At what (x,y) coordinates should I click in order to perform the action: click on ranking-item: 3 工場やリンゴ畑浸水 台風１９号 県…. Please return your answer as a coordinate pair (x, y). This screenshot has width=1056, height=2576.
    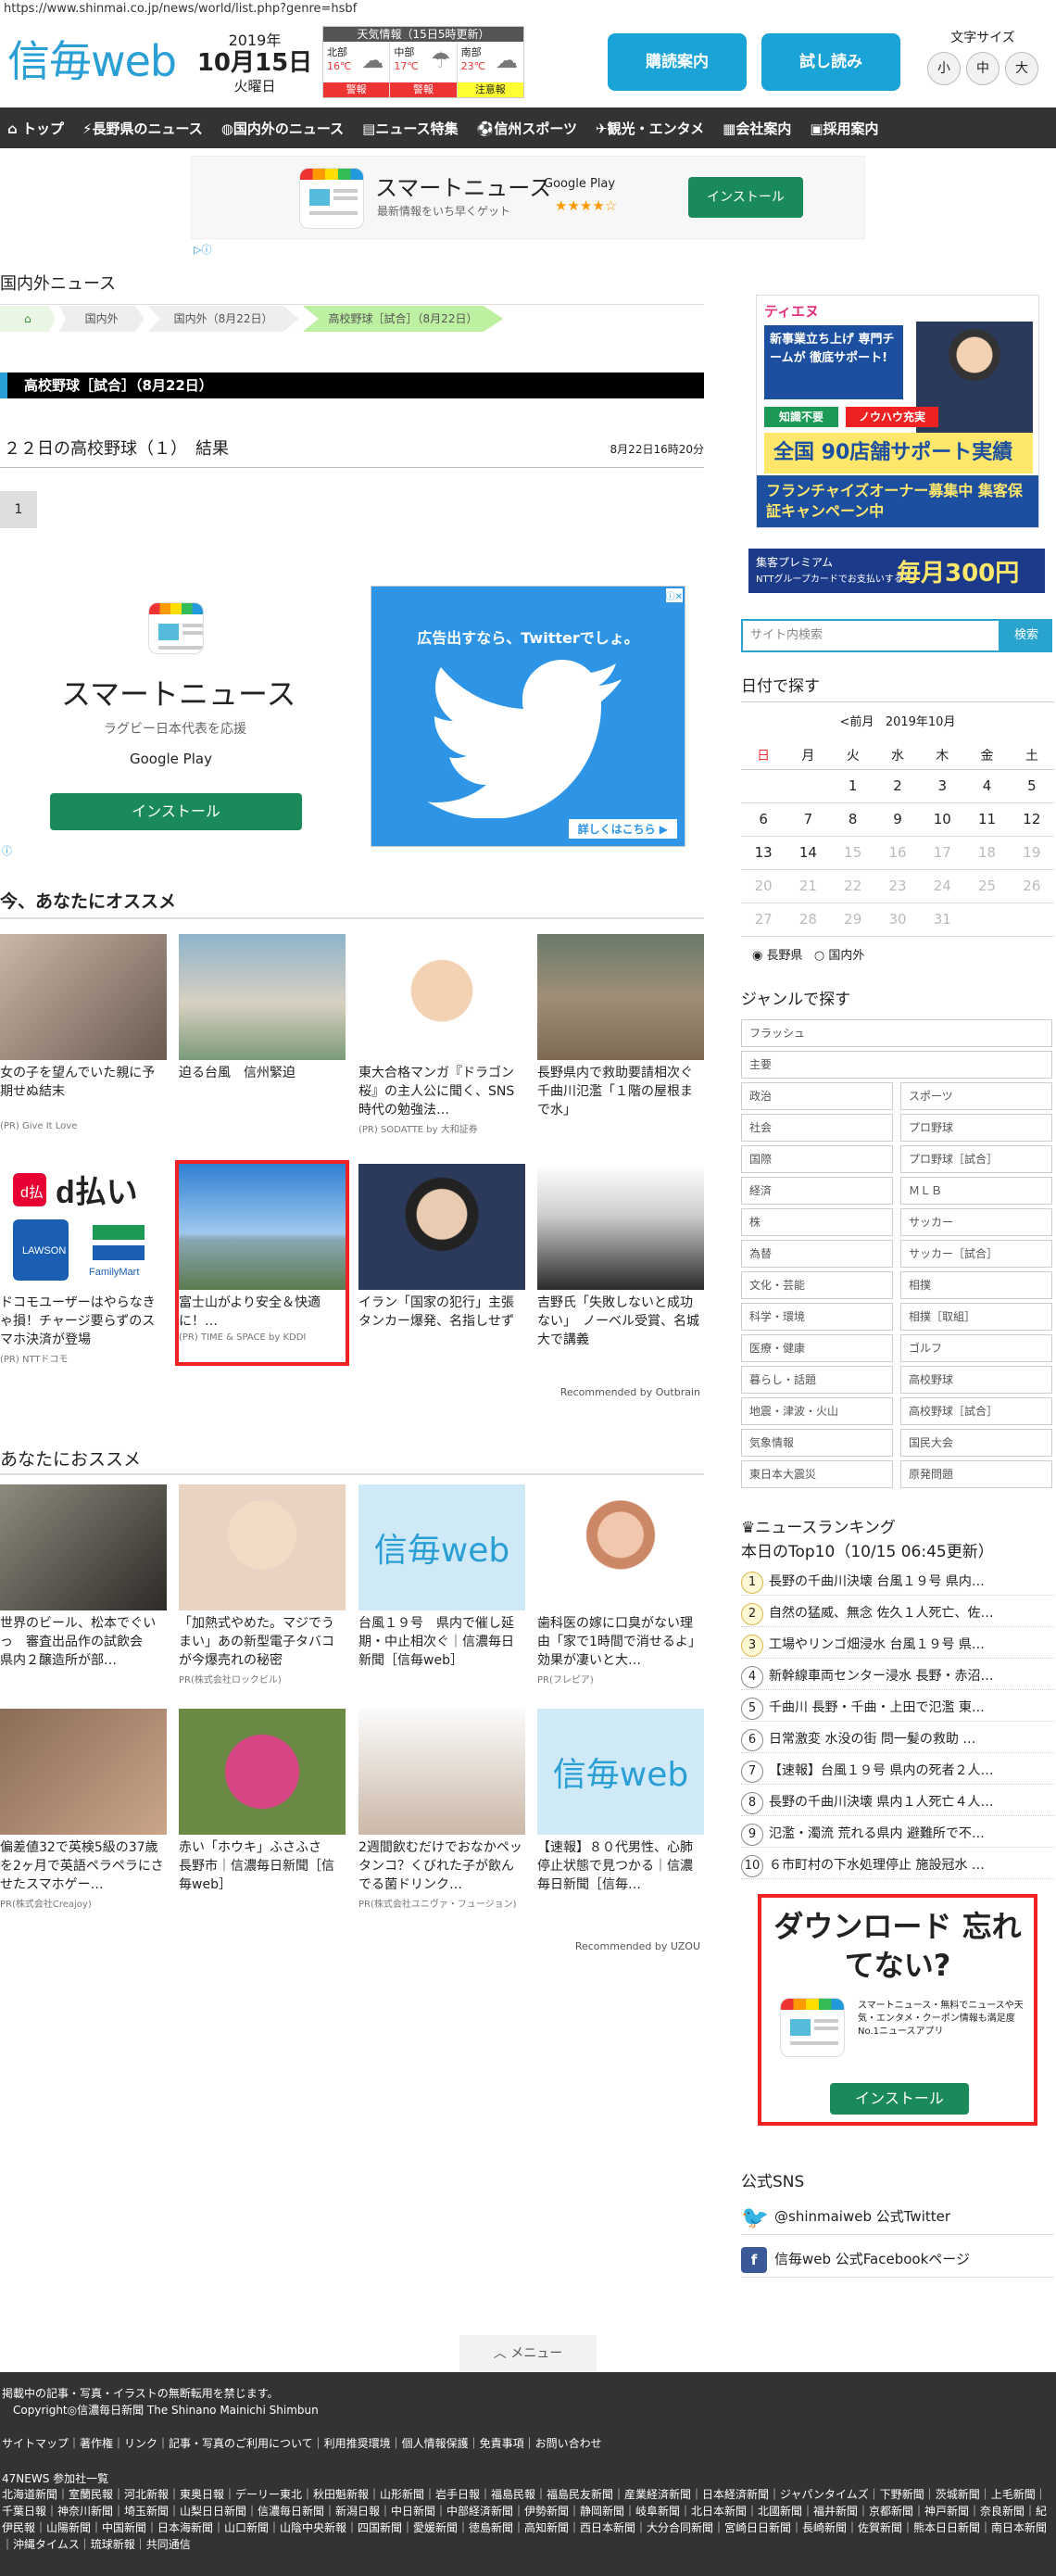
    Looking at the image, I should click on (897, 1645).